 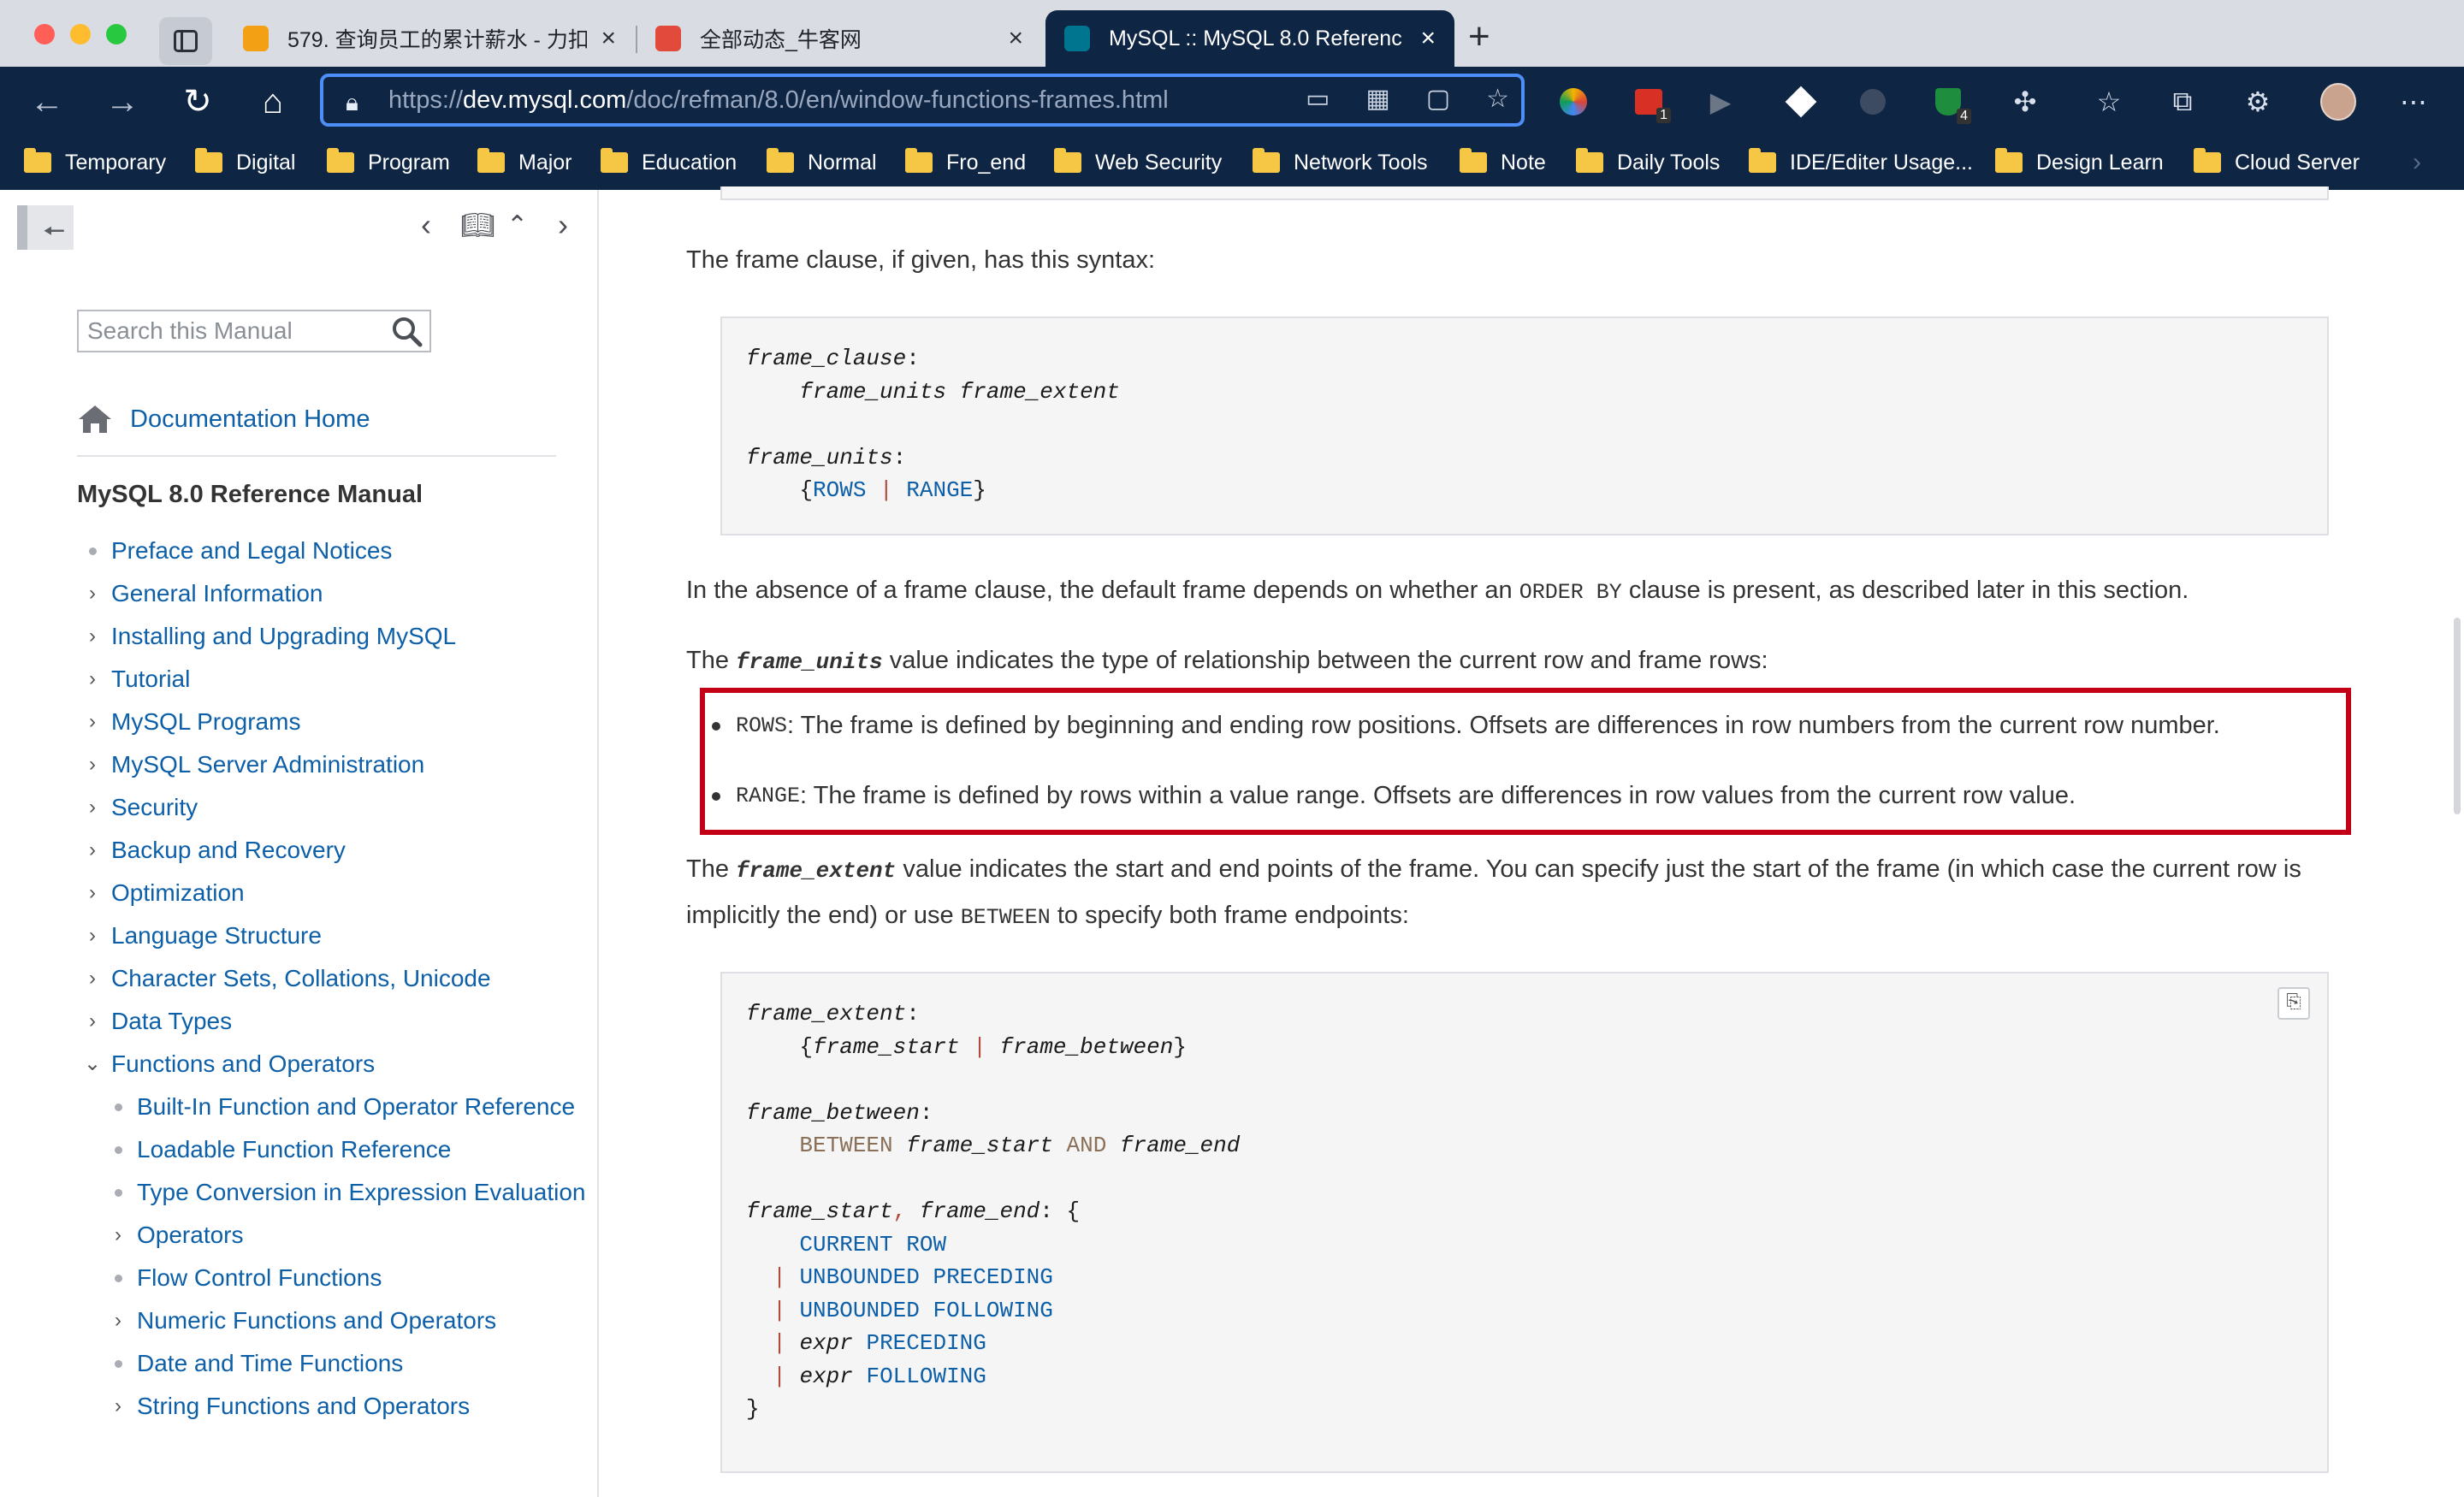 I want to click on profile-avatar-icon, so click(x=2338, y=102).